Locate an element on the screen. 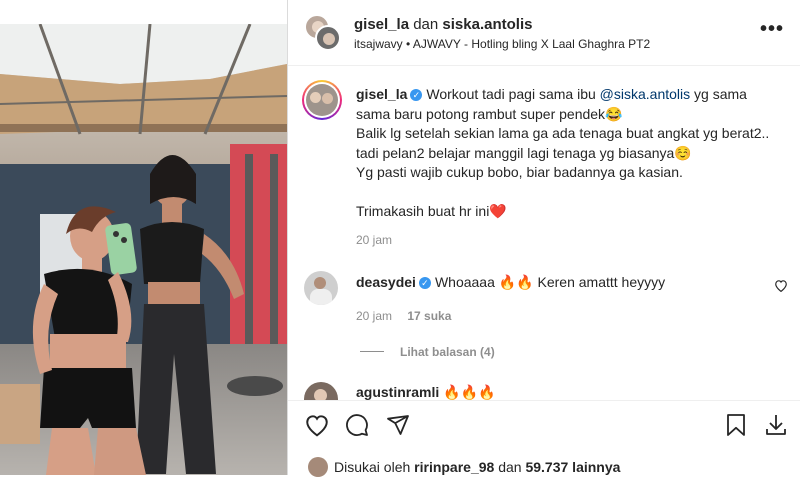 This screenshot has width=800, height=477. comment-button is located at coordinates (357, 427).